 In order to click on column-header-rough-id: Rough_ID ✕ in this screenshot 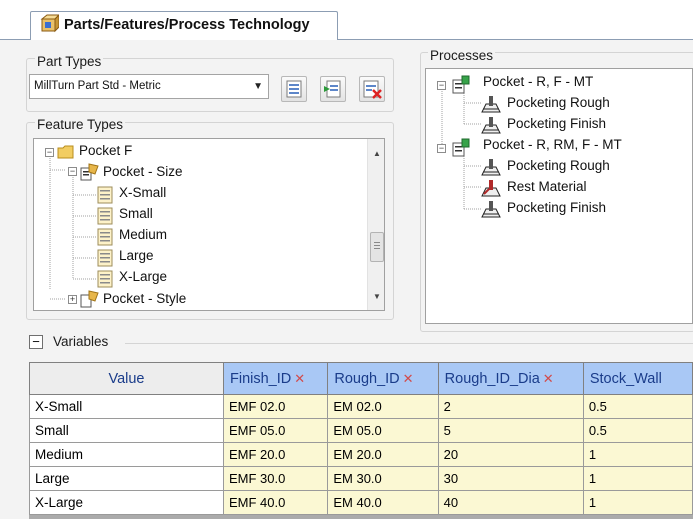, I will do `click(383, 378)`.